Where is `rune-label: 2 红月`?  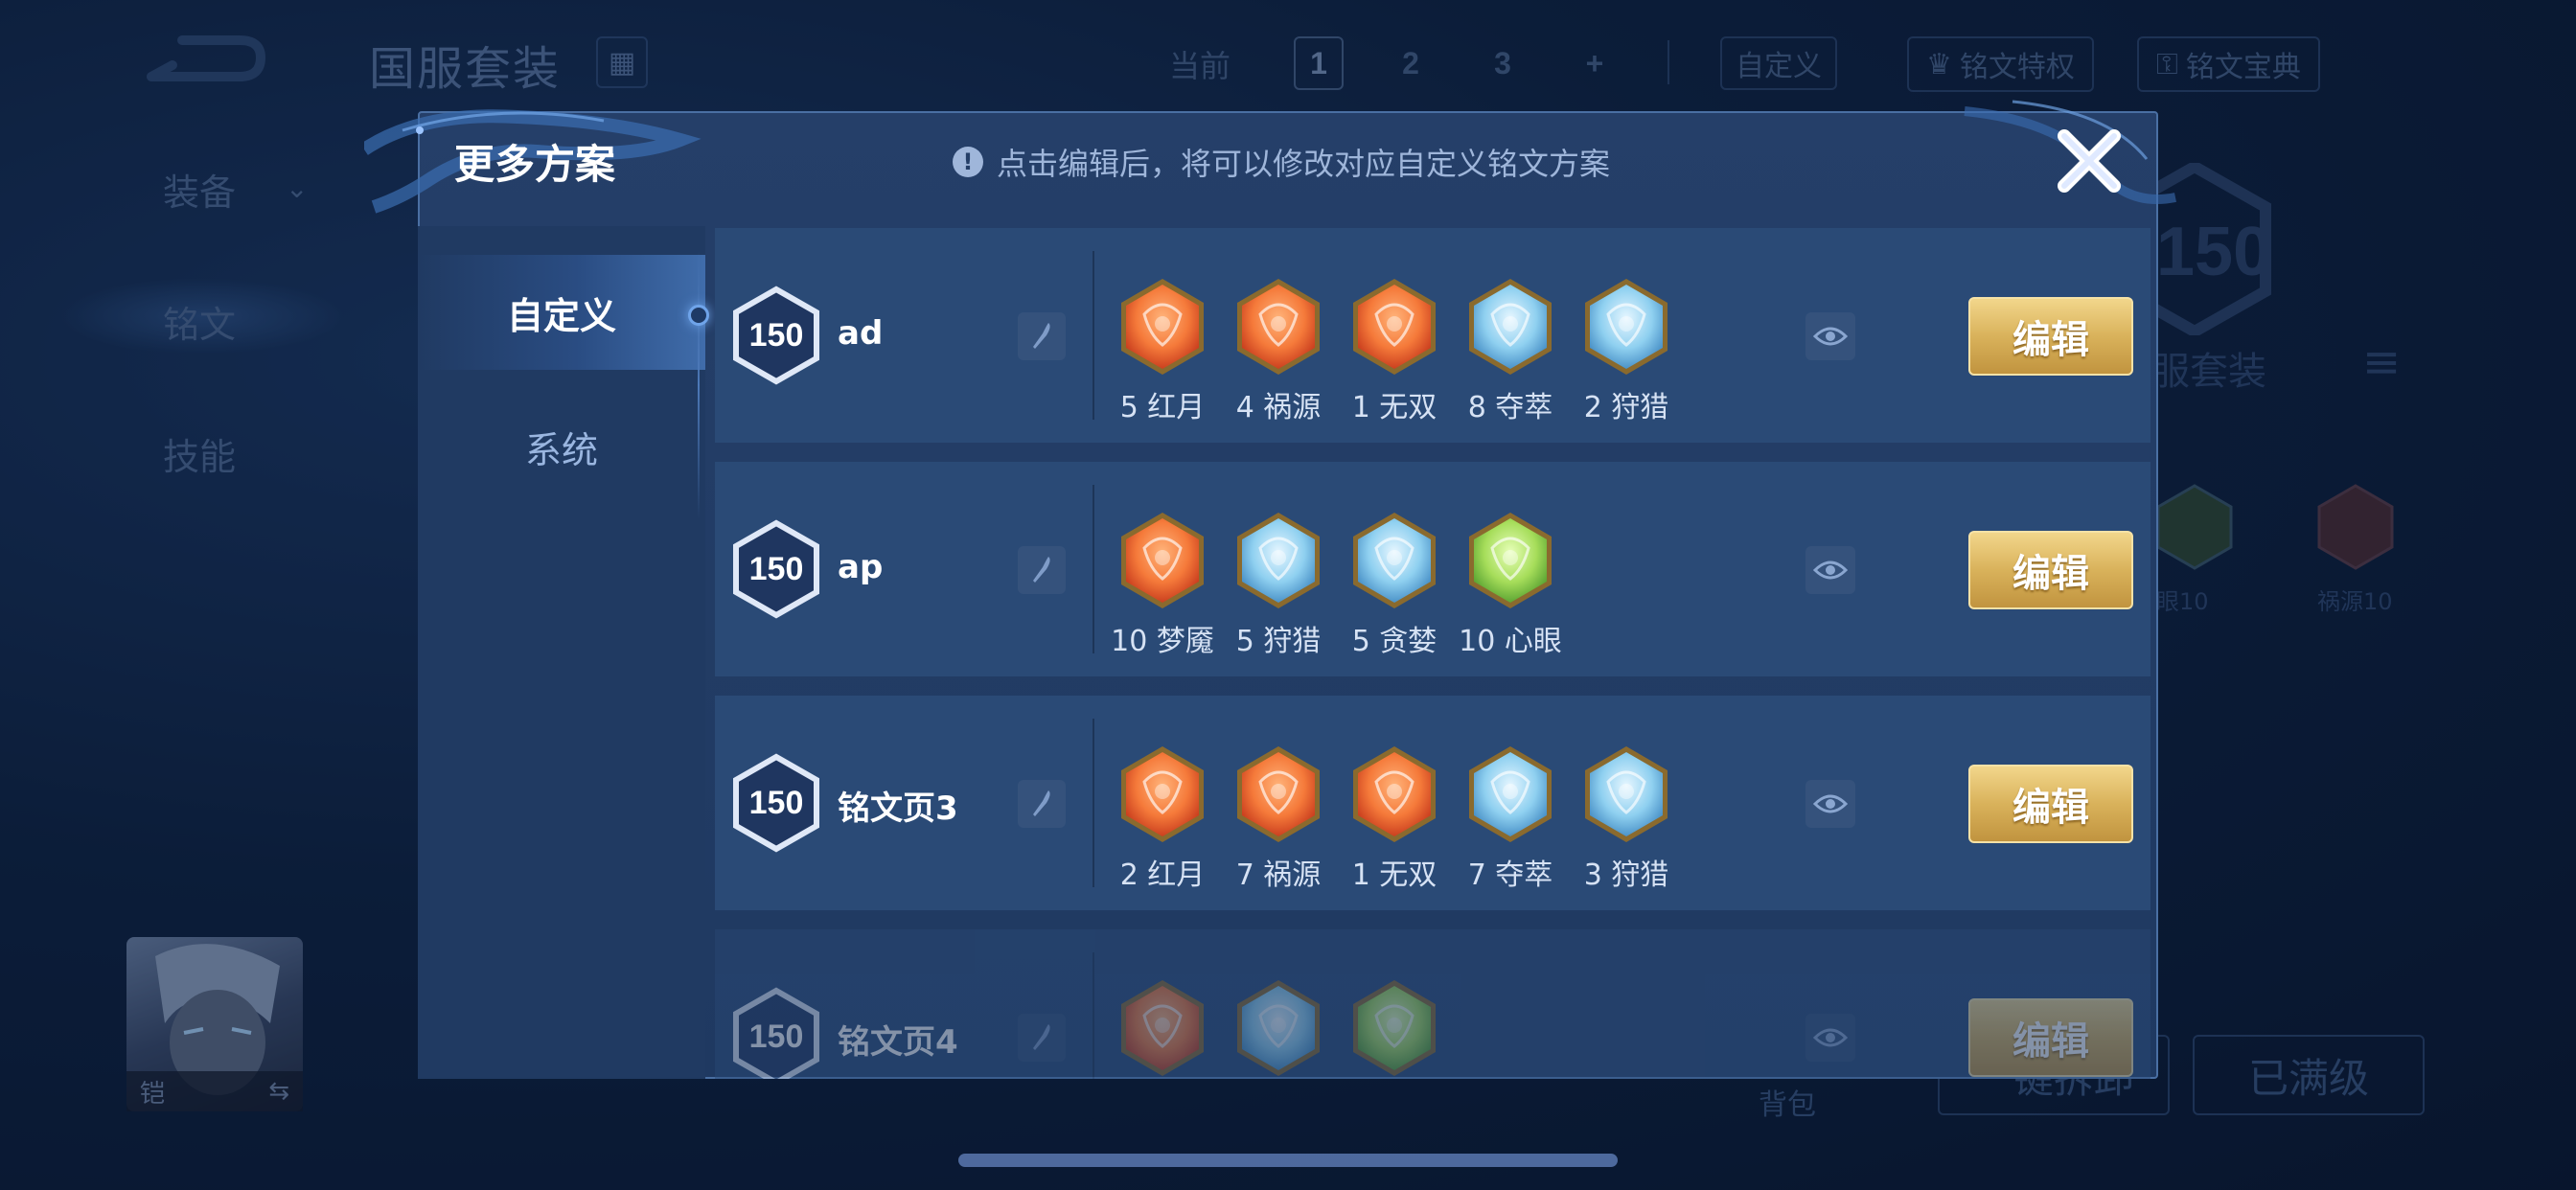
rune-label: 2 红月 is located at coordinates (1162, 875).